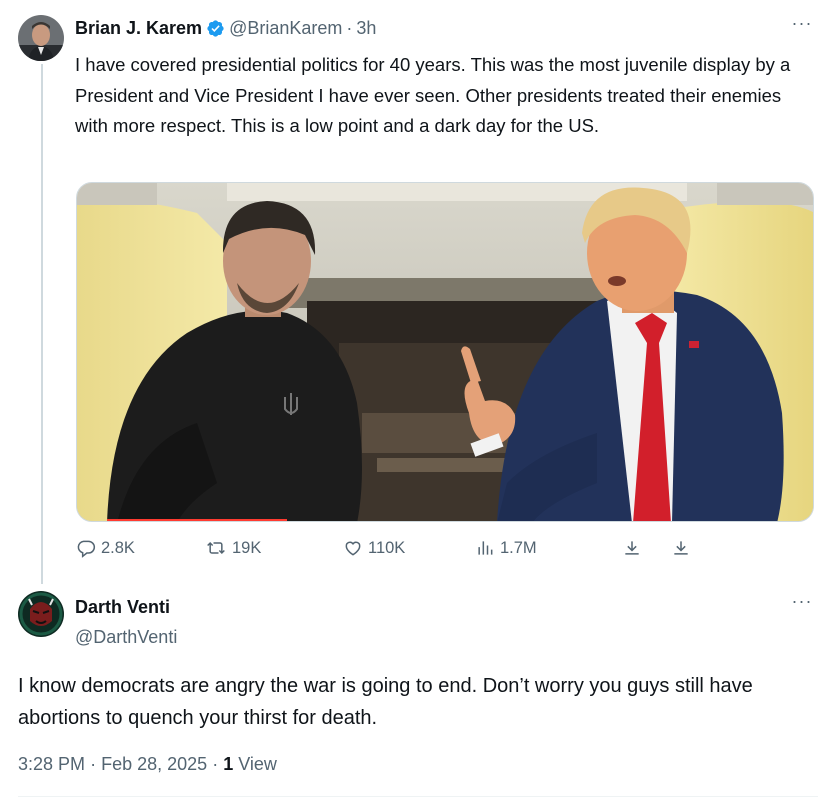 This screenshot has width=832, height=800. What do you see at coordinates (215, 28) in the screenshot?
I see `verified-badge-icon` at bounding box center [215, 28].